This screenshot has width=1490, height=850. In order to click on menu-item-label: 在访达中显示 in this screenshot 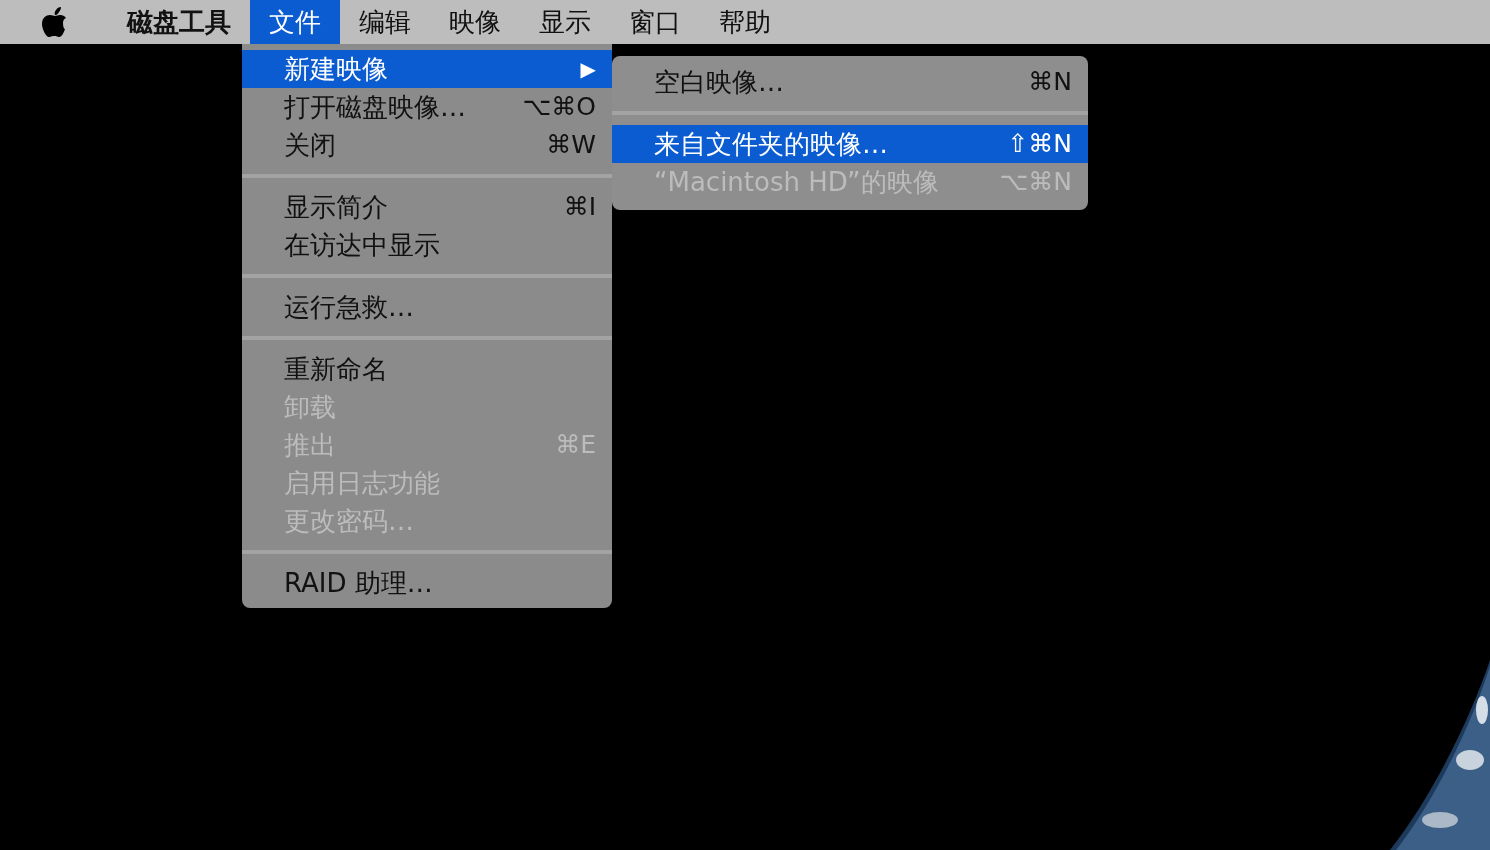, I will do `click(362, 245)`.